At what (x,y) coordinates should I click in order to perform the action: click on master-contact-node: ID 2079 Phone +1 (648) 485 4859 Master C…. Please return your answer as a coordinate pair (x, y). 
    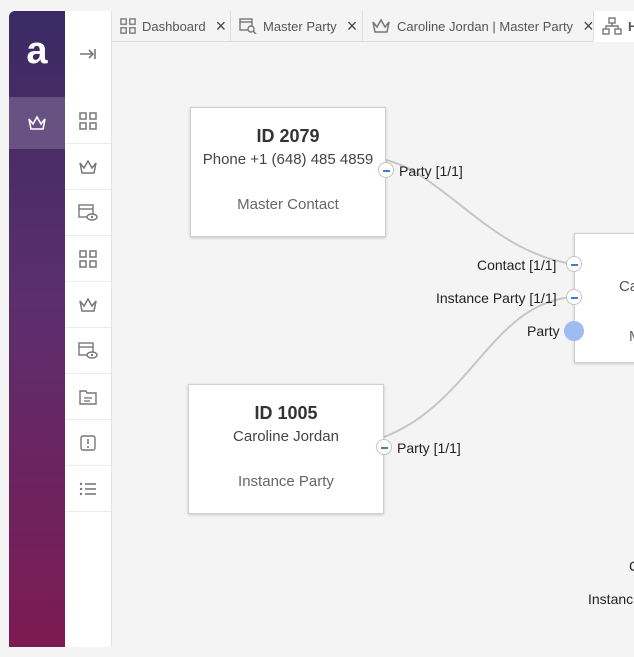
    Looking at the image, I should click on (288, 172).